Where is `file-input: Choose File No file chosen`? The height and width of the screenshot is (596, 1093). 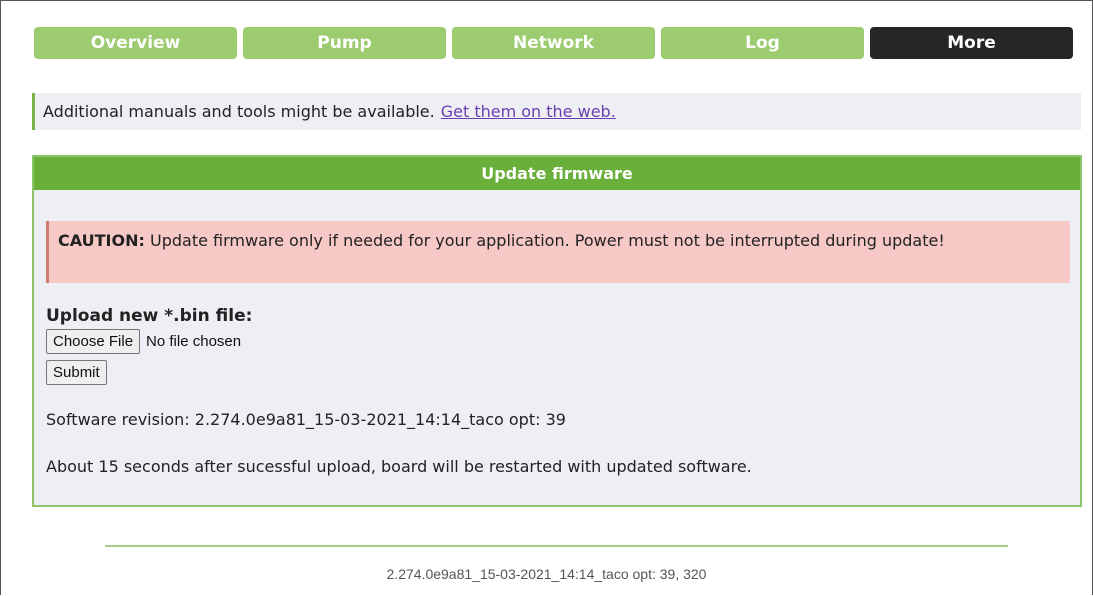 file-input: Choose File No file chosen is located at coordinates (143, 341).